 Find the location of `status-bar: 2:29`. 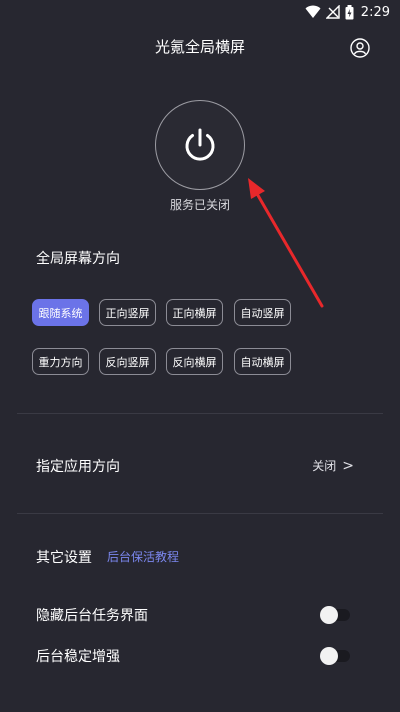

status-bar: 2:29 is located at coordinates (200, 12).